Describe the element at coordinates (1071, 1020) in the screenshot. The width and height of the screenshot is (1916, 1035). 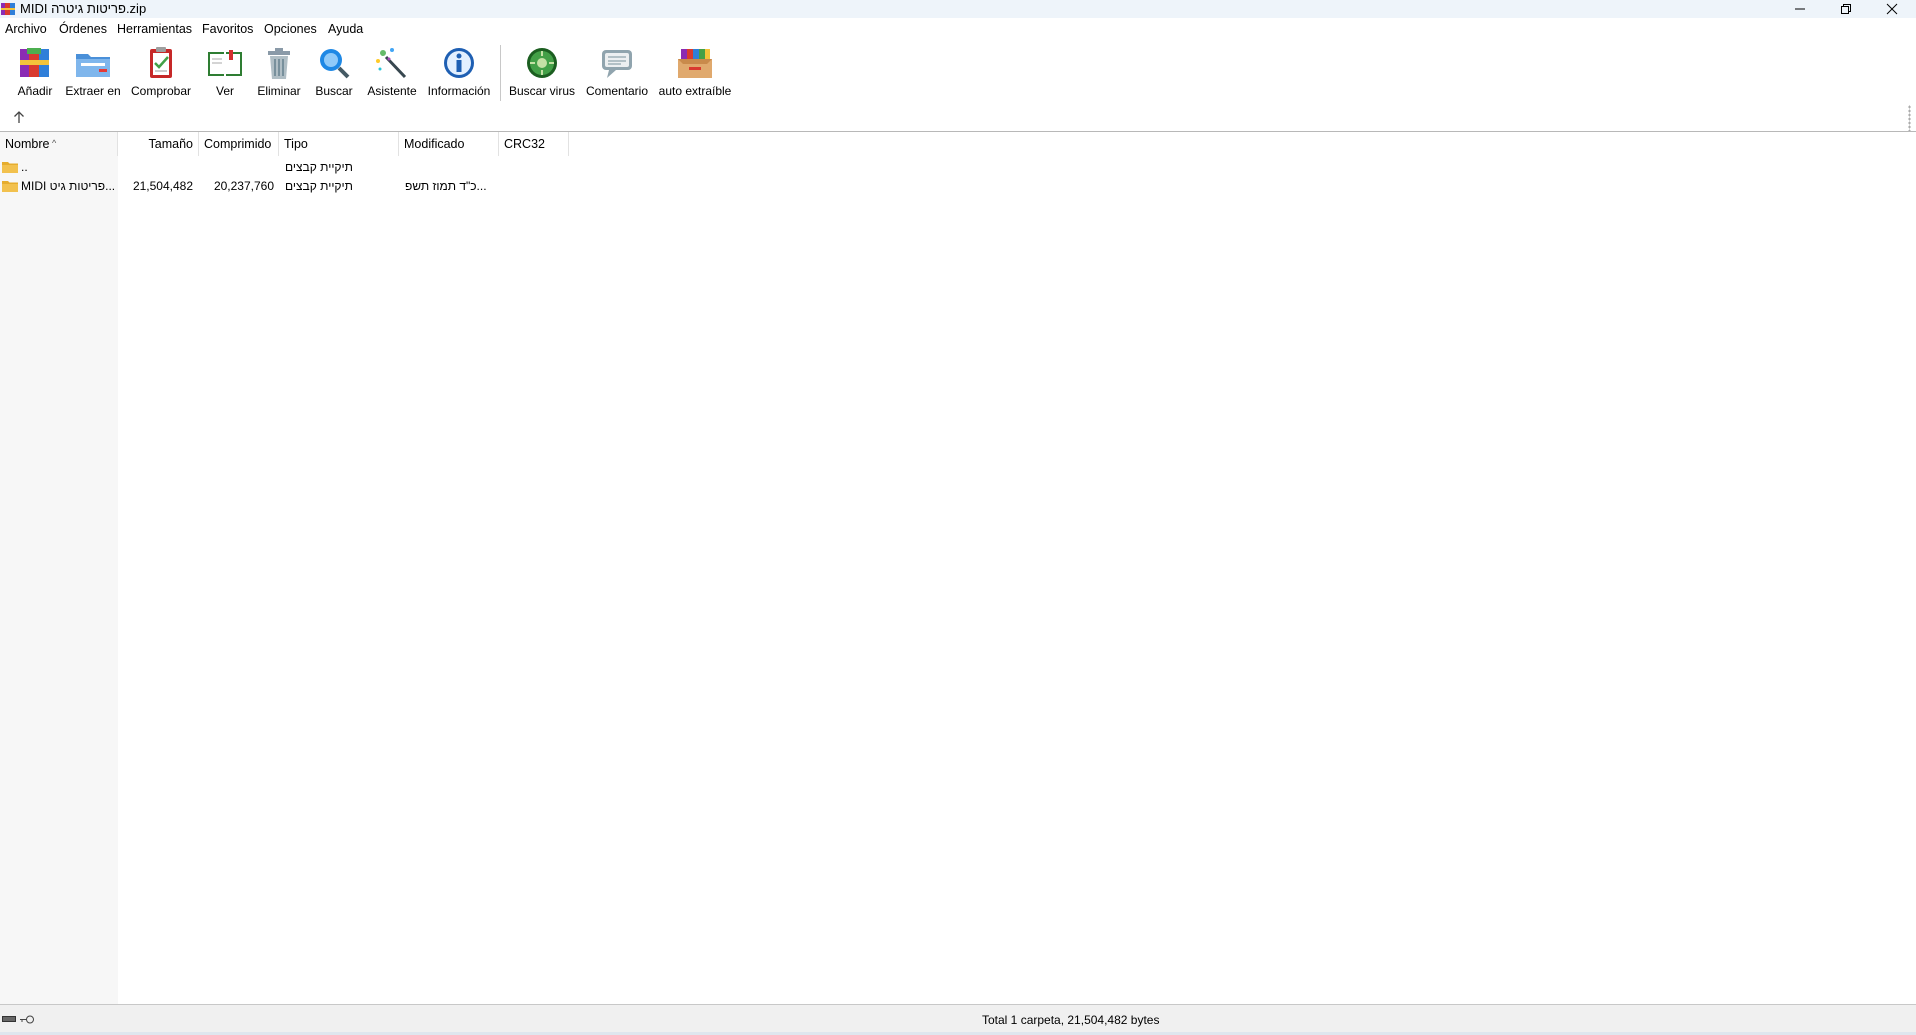
I see `status-summary: Total 1 carpeta, 21,504,482 bytes` at that location.